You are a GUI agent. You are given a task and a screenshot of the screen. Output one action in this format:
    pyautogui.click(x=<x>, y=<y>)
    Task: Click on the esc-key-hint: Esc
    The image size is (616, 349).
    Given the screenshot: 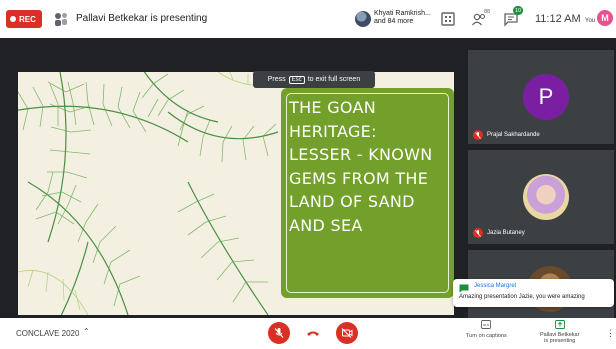 What is the action you would take?
    pyautogui.click(x=296, y=79)
    